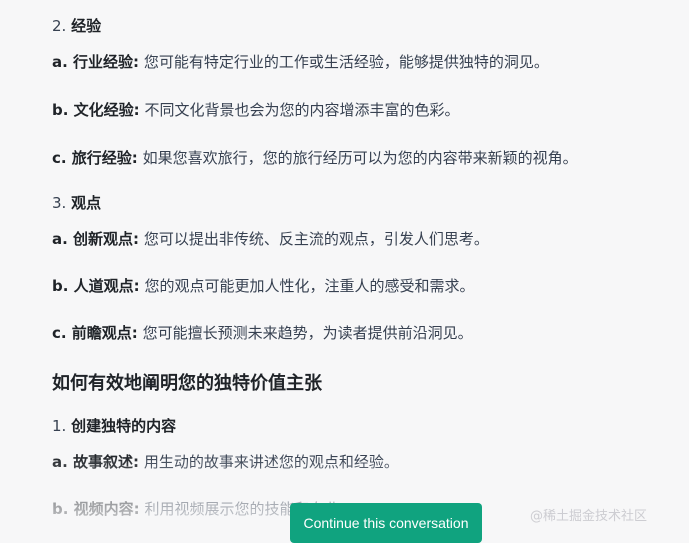 The height and width of the screenshot is (543, 689). I want to click on item-label: c. 前瞻观点:, so click(95, 333).